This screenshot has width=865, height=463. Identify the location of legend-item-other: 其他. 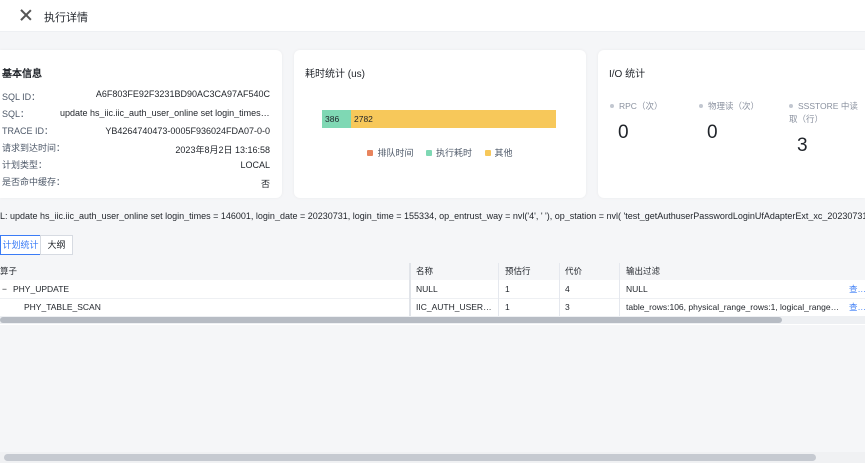
(498, 152).